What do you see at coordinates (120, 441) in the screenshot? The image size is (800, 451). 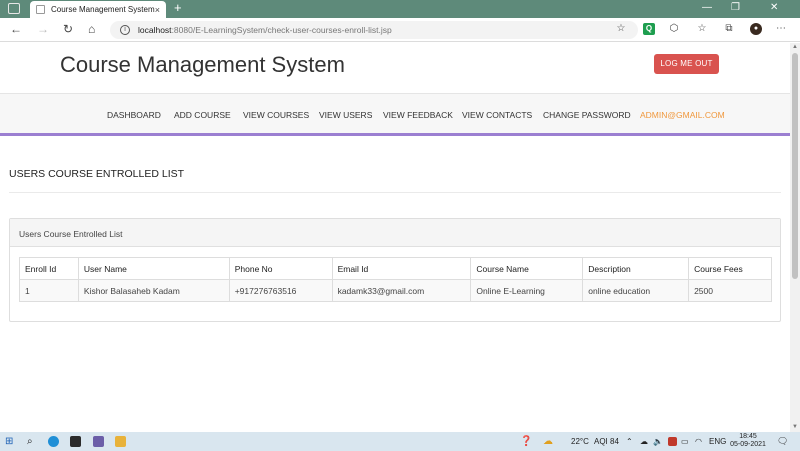 I see `file-explorer-icon` at bounding box center [120, 441].